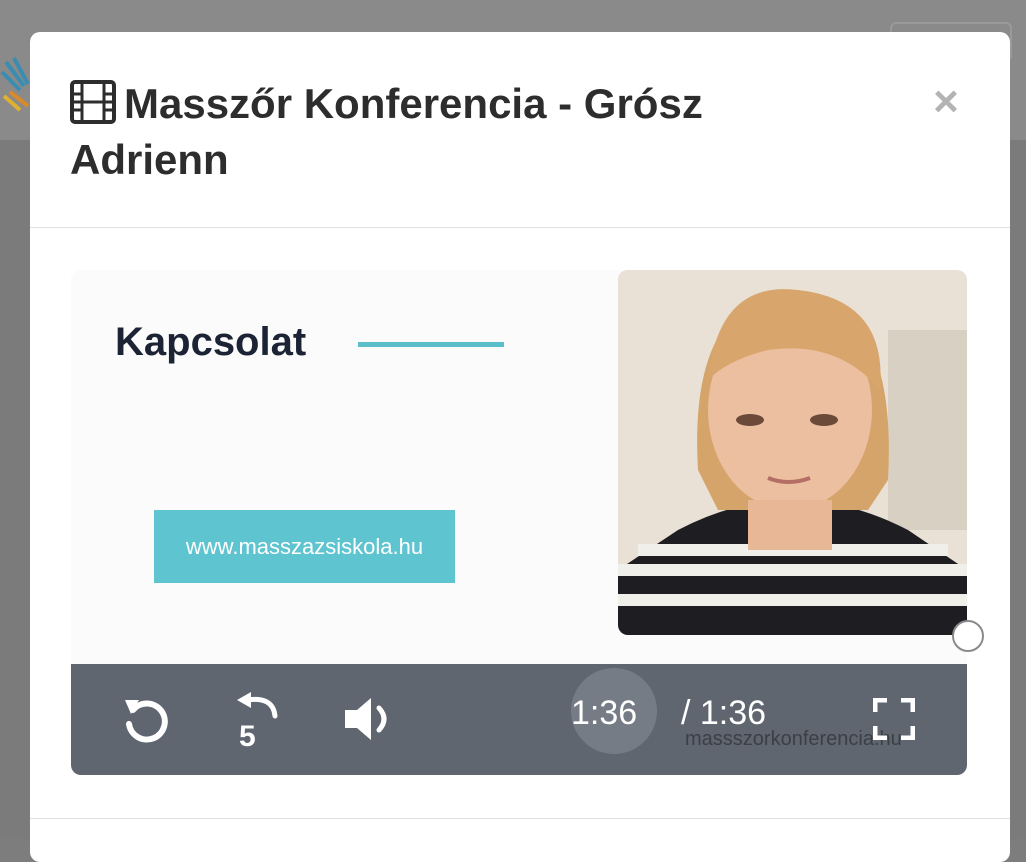 Image resolution: width=1026 pixels, height=862 pixels. I want to click on rewind-5-icon: 5, so click(257, 719).